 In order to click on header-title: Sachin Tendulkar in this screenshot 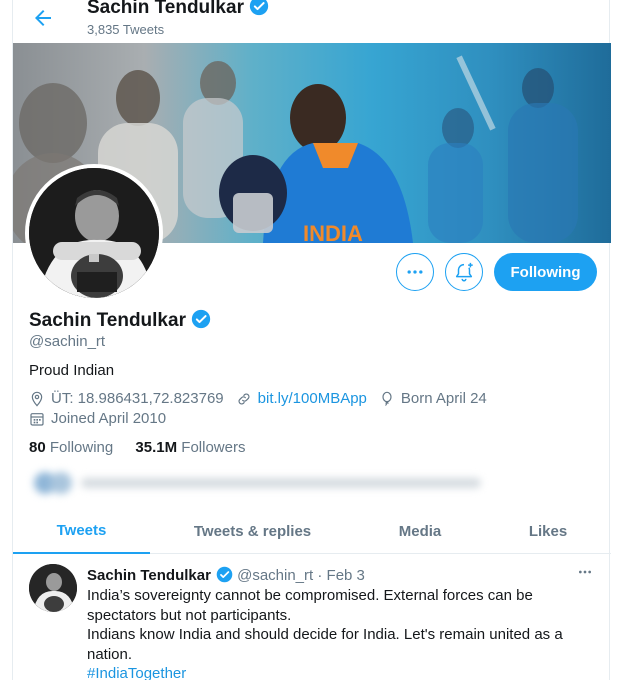, I will do `click(178, 9)`.